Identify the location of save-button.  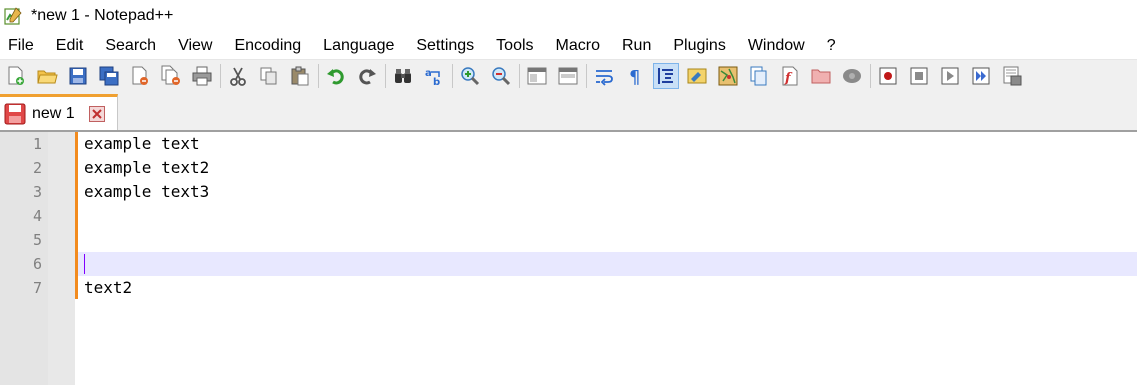
(78, 76).